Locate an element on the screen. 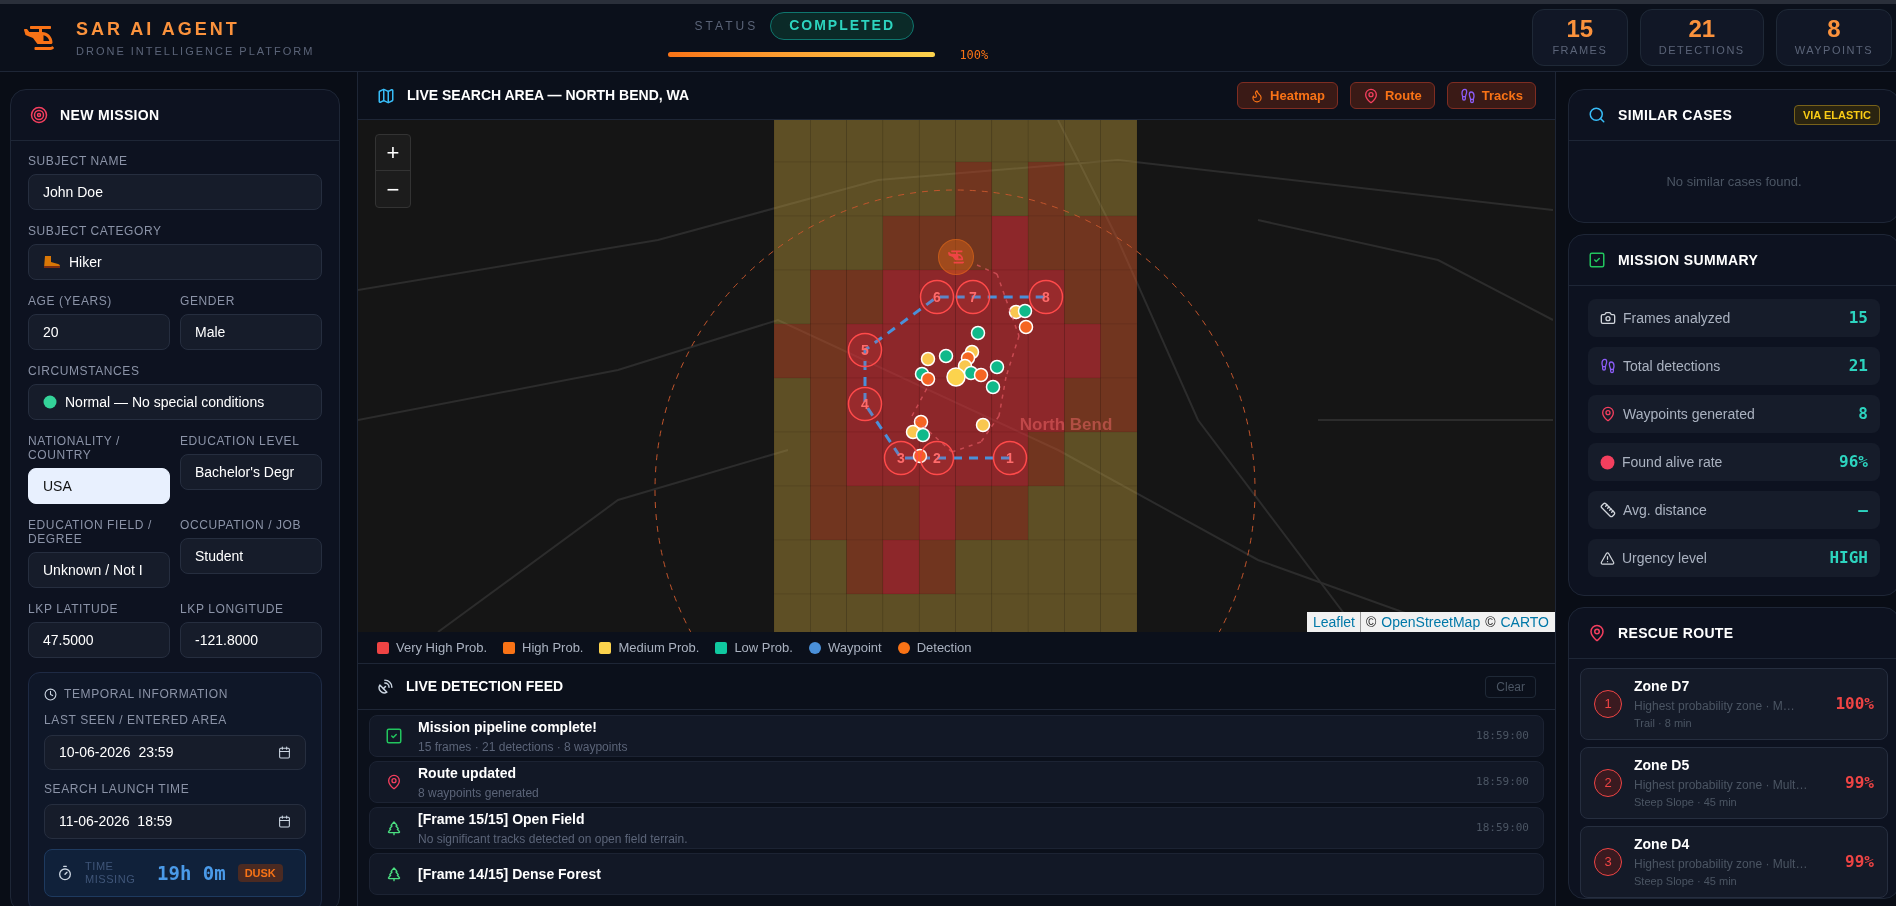  feed-item: Mission pipeline complete! 15 frames · 21 detections · 8 waypoints 18:59:00 is located at coordinates (956, 736).